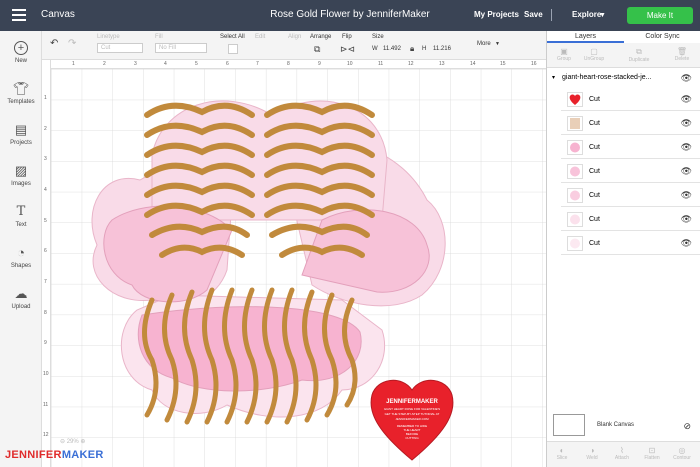 The width and height of the screenshot is (700, 467). What do you see at coordinates (21, 129) in the screenshot?
I see `projects-icon: ▤` at bounding box center [21, 129].